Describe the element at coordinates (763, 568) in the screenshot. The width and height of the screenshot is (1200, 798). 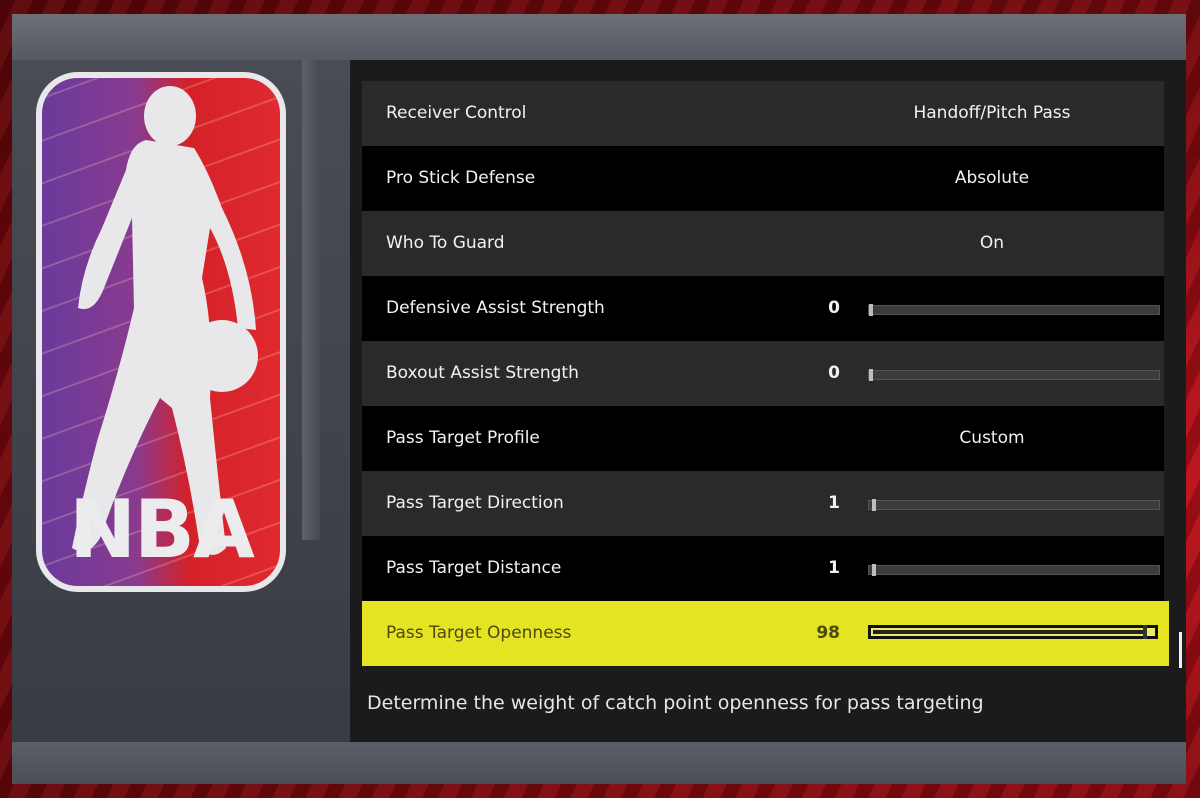
I see `setting-row-pass-target-distance: Pass Target Distance 1` at that location.